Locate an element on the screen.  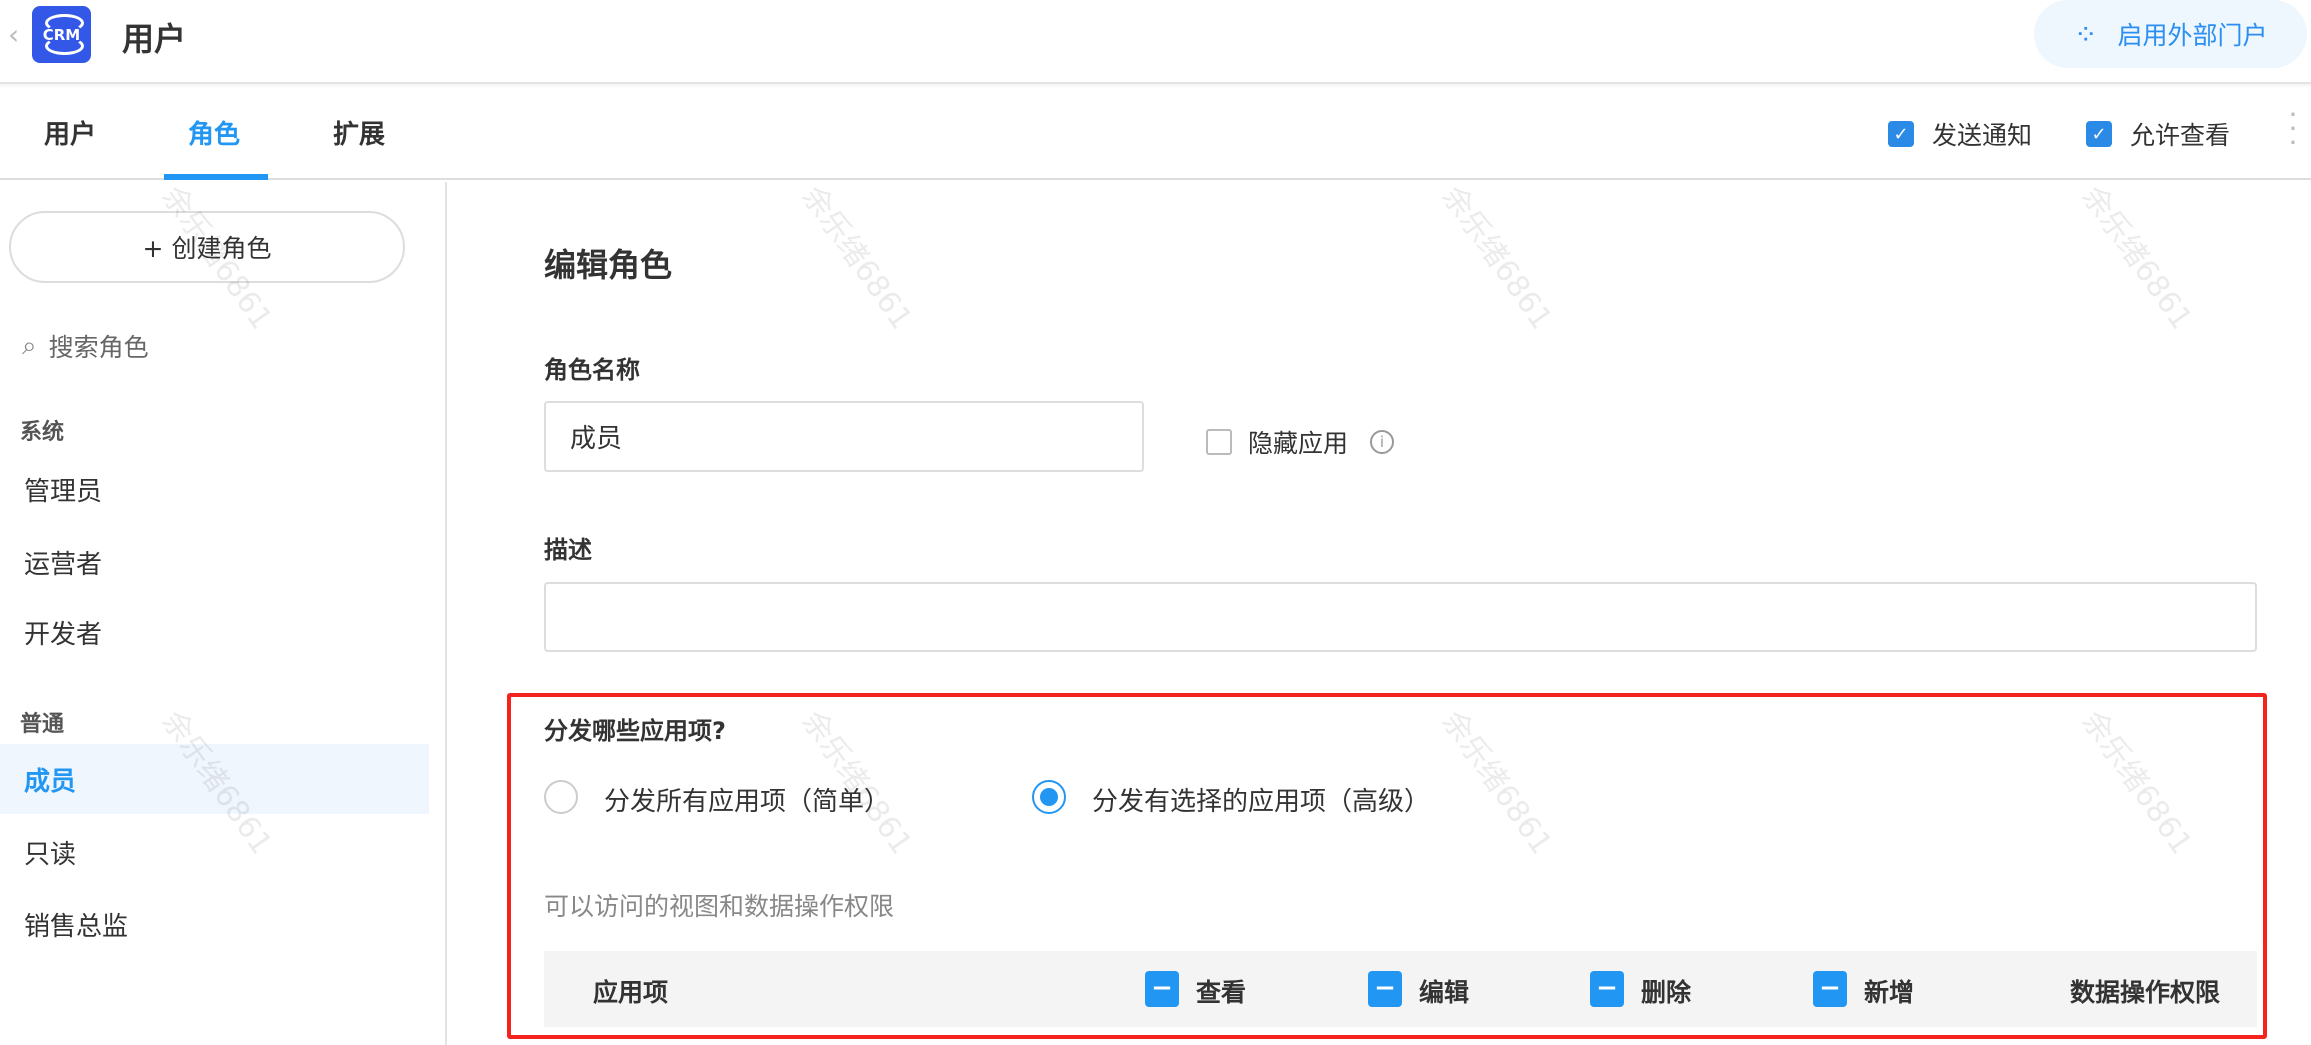
group-label-system: 系统 is located at coordinates (42, 432).